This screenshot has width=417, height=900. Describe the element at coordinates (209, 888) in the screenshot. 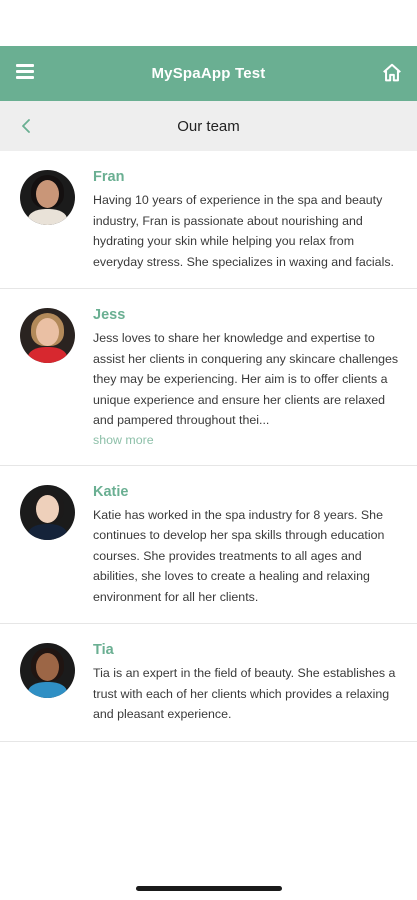

I see `home-indicator` at that location.